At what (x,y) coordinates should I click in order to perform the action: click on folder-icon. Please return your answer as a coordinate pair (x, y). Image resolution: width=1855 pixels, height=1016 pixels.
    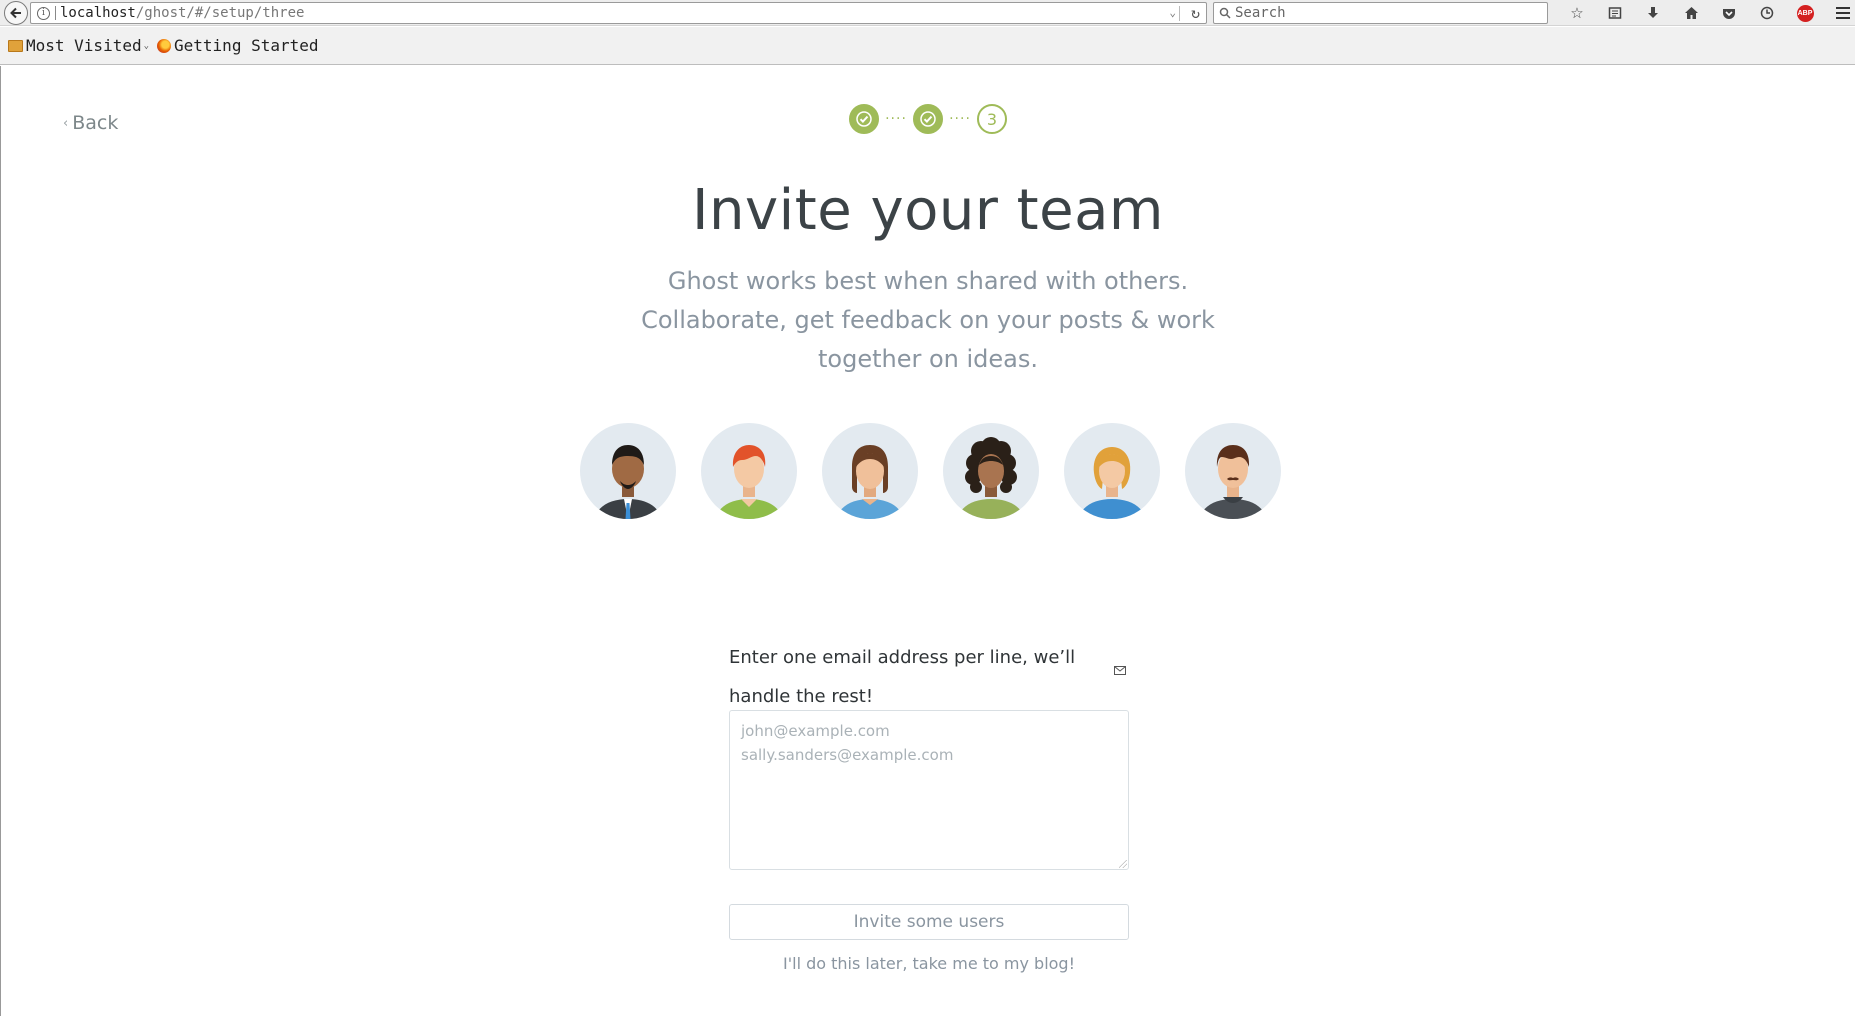
    Looking at the image, I should click on (15, 45).